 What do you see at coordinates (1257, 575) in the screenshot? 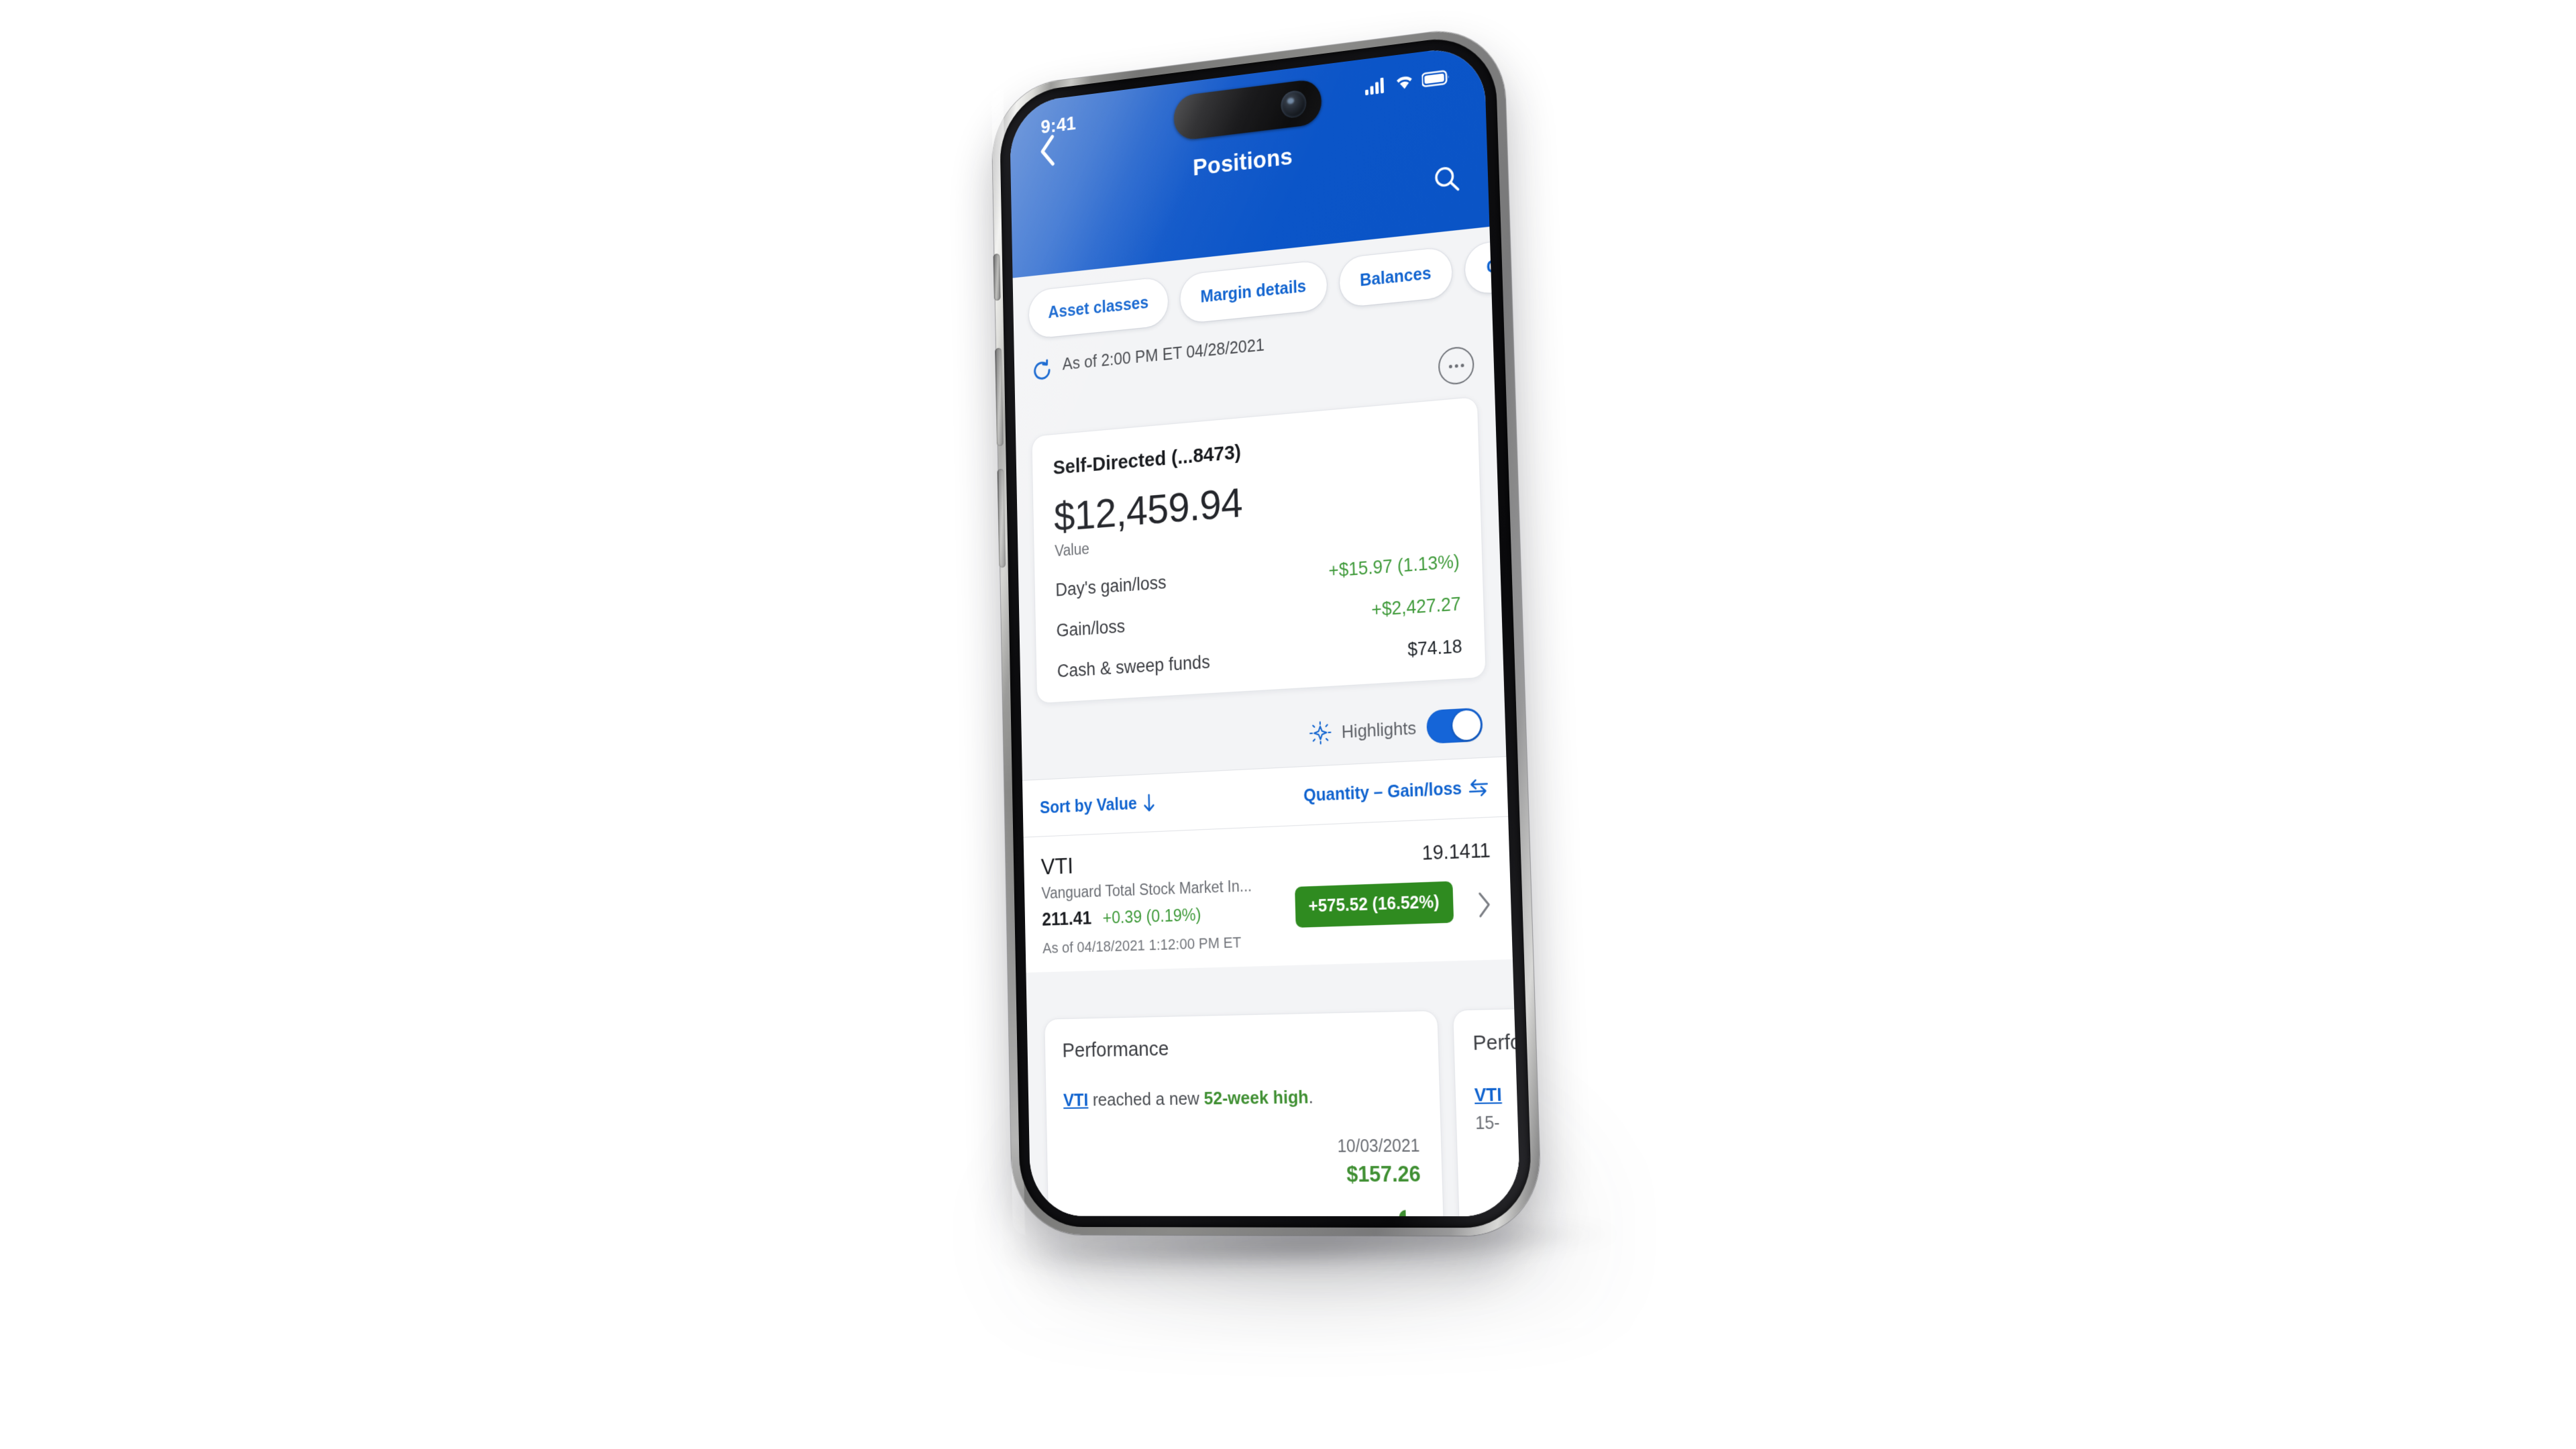
I see `account-row-days-gain-loss: Day's gain/loss +$15.97 (1.13%)` at bounding box center [1257, 575].